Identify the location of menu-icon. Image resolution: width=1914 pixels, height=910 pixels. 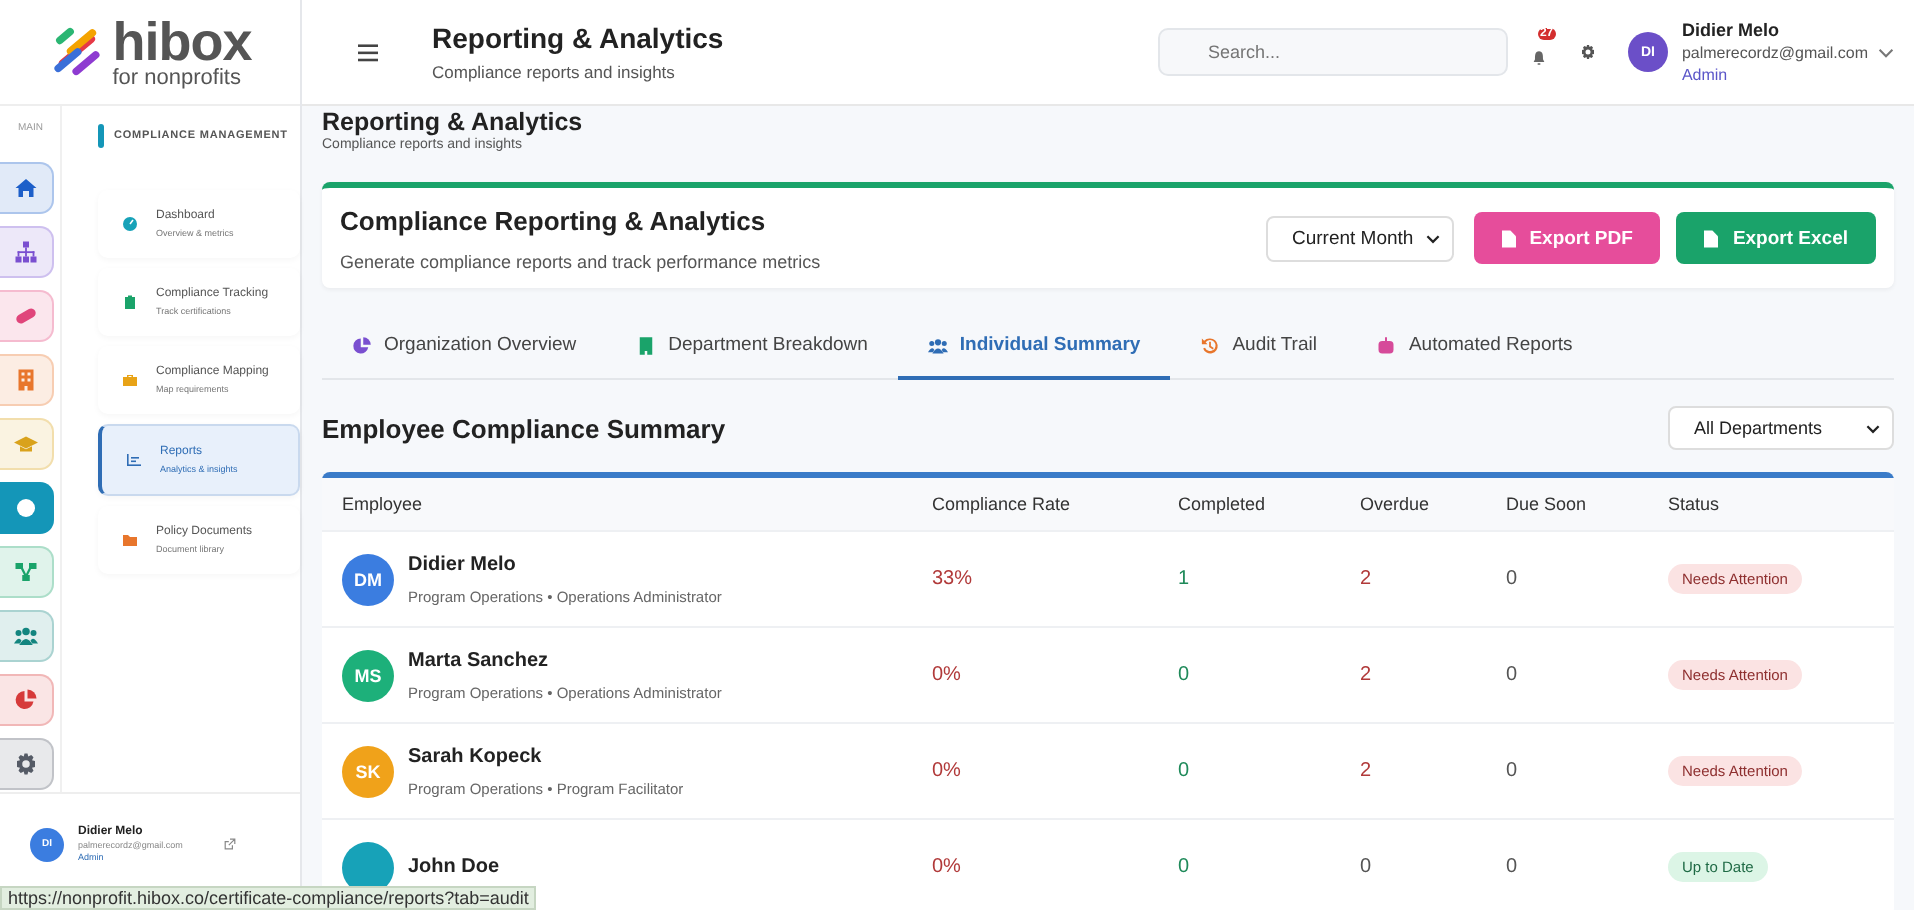
(368, 52).